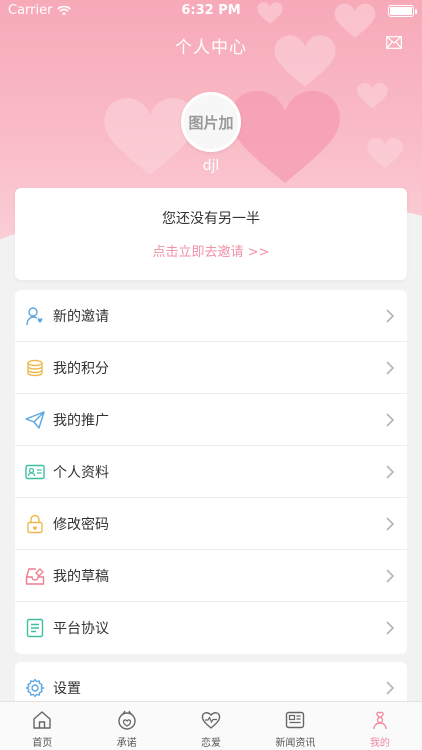 The height and width of the screenshot is (750, 422). Describe the element at coordinates (211, 524) in the screenshot. I see `menu-item-change-password: 修改密码` at that location.